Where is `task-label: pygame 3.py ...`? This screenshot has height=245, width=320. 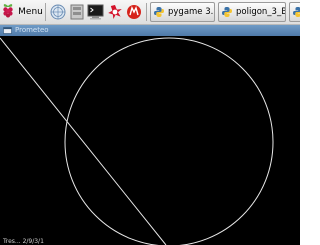 task-label: pygame 3.py ... is located at coordinates (191, 12).